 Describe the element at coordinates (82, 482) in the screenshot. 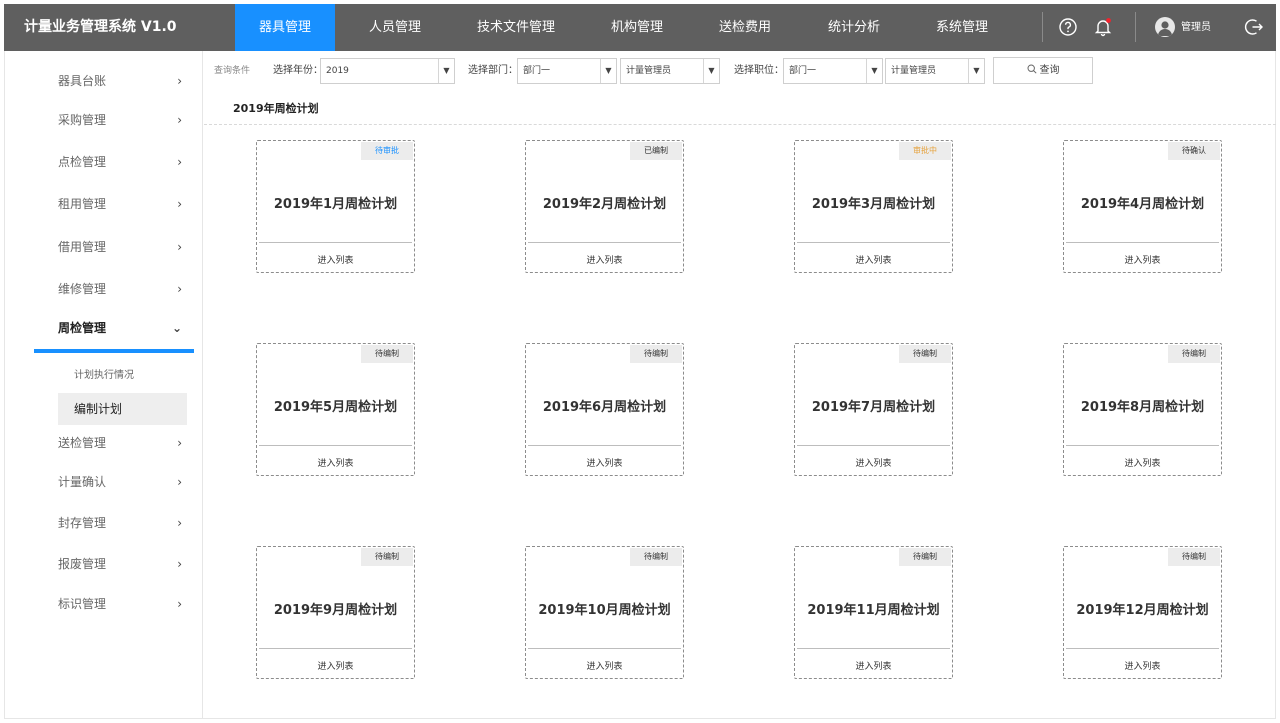

I see `sidebar-item-label: 计量确认` at that location.